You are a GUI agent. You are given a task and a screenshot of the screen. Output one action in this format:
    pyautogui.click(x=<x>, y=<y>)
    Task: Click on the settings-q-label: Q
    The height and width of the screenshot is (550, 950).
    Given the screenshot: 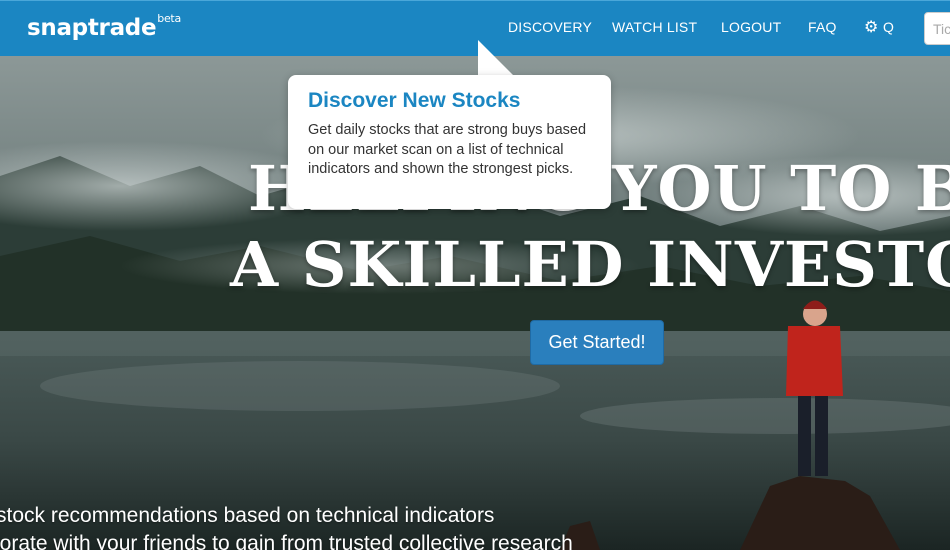 What is the action you would take?
    pyautogui.click(x=888, y=27)
    